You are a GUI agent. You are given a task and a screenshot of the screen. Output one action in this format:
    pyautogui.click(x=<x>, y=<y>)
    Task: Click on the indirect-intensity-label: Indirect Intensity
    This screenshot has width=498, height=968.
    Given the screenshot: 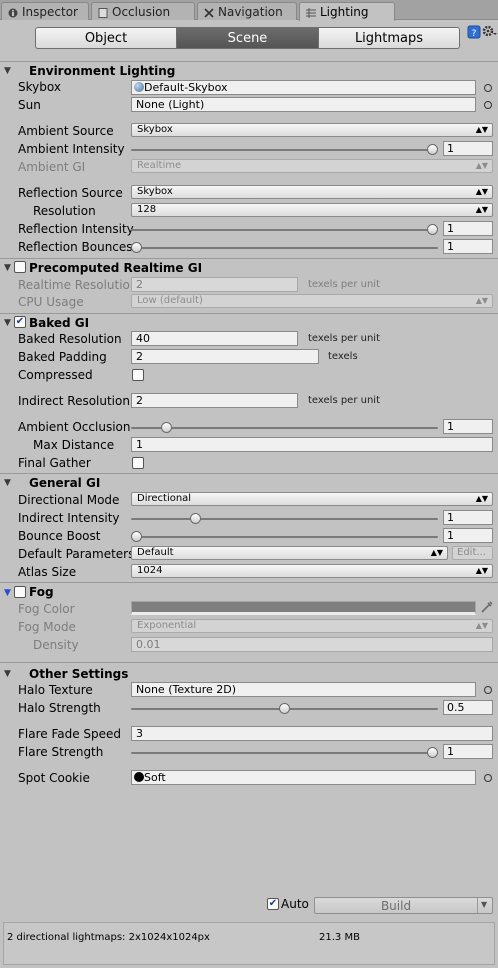 What is the action you would take?
    pyautogui.click(x=69, y=518)
    